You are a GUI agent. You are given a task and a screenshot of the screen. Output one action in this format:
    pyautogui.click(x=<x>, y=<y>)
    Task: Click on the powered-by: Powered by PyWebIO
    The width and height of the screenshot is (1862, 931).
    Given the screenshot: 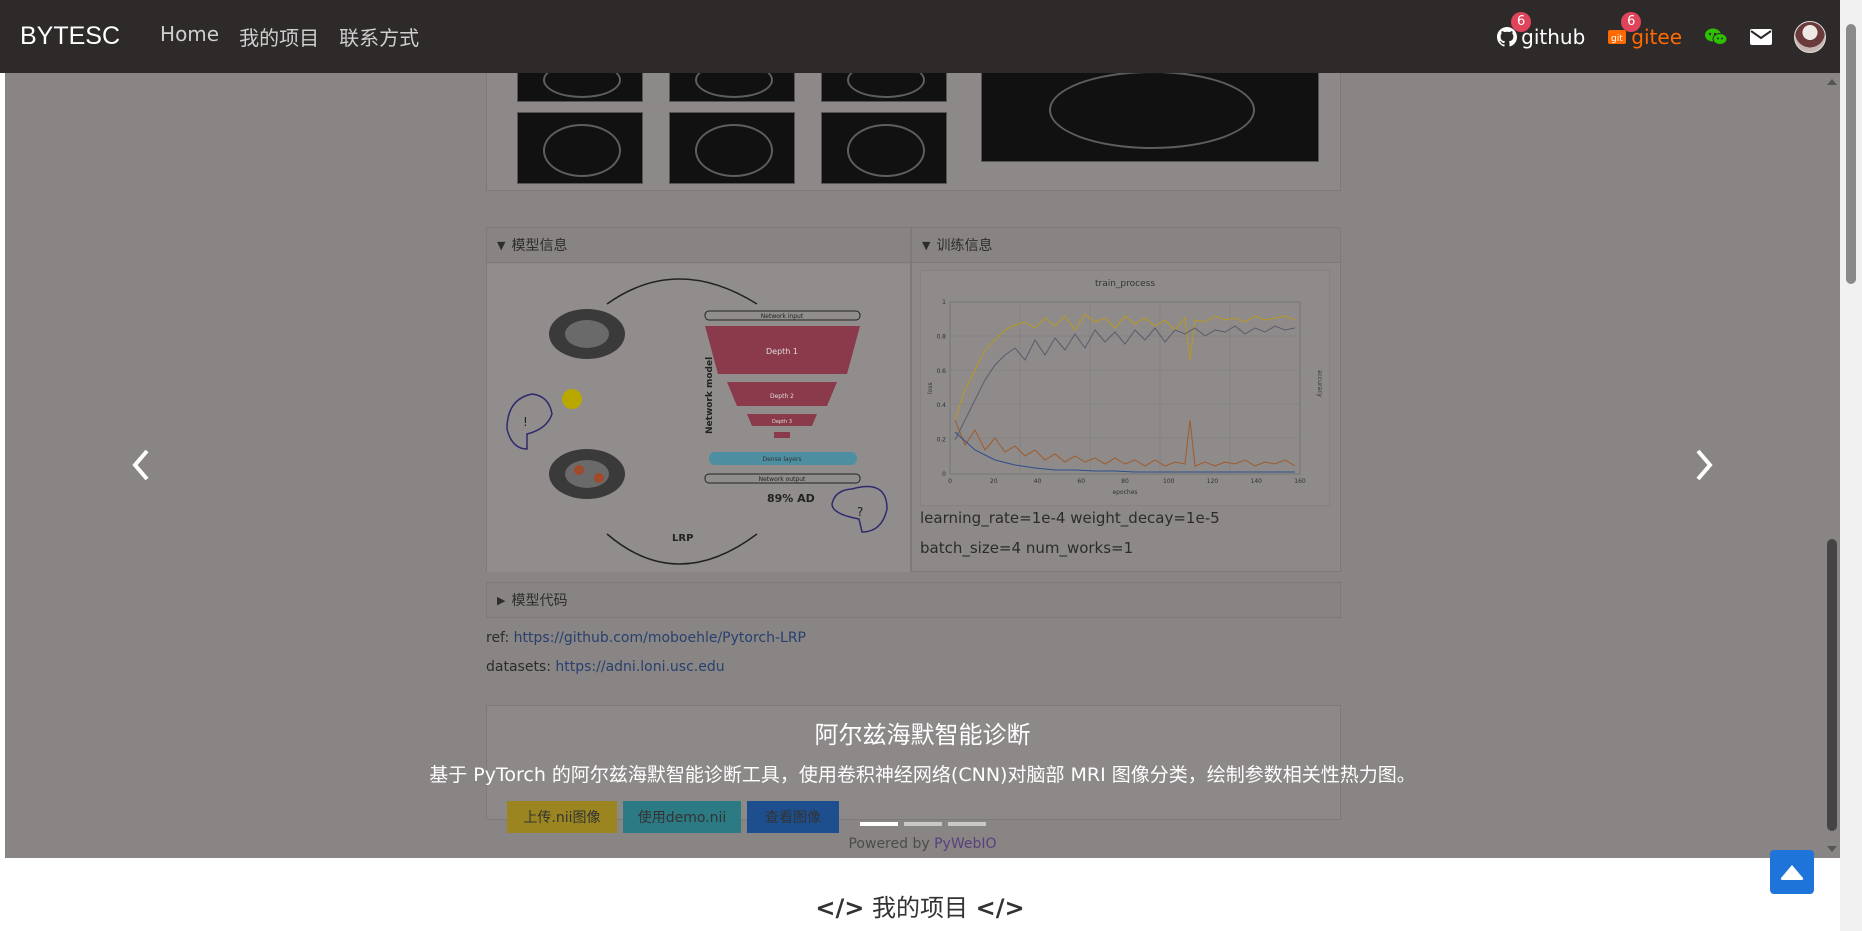 What is the action you would take?
    pyautogui.click(x=922, y=844)
    